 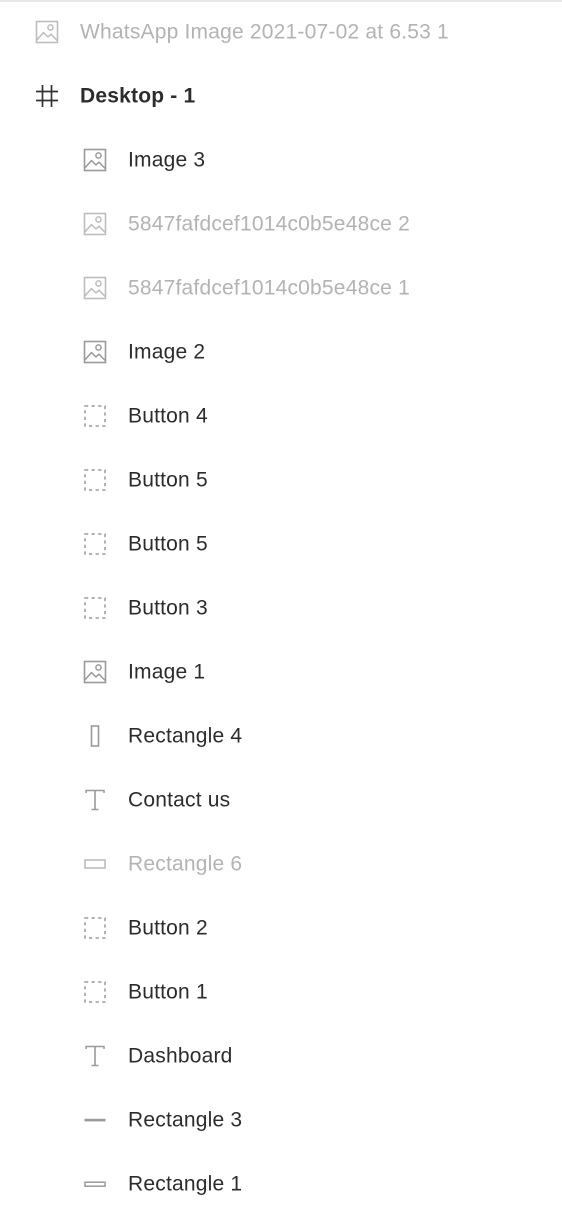 I want to click on layer-label: Button 1, so click(x=168, y=992).